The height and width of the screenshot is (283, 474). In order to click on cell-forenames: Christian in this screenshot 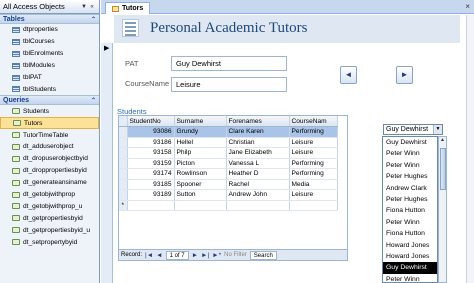, I will do `click(258, 142)`.